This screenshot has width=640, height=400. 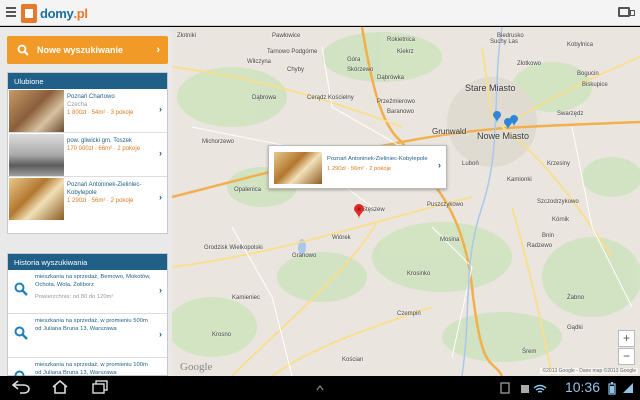 What do you see at coordinates (292, 52) in the screenshot?
I see `map-label: Tarnowo Podgórne` at bounding box center [292, 52].